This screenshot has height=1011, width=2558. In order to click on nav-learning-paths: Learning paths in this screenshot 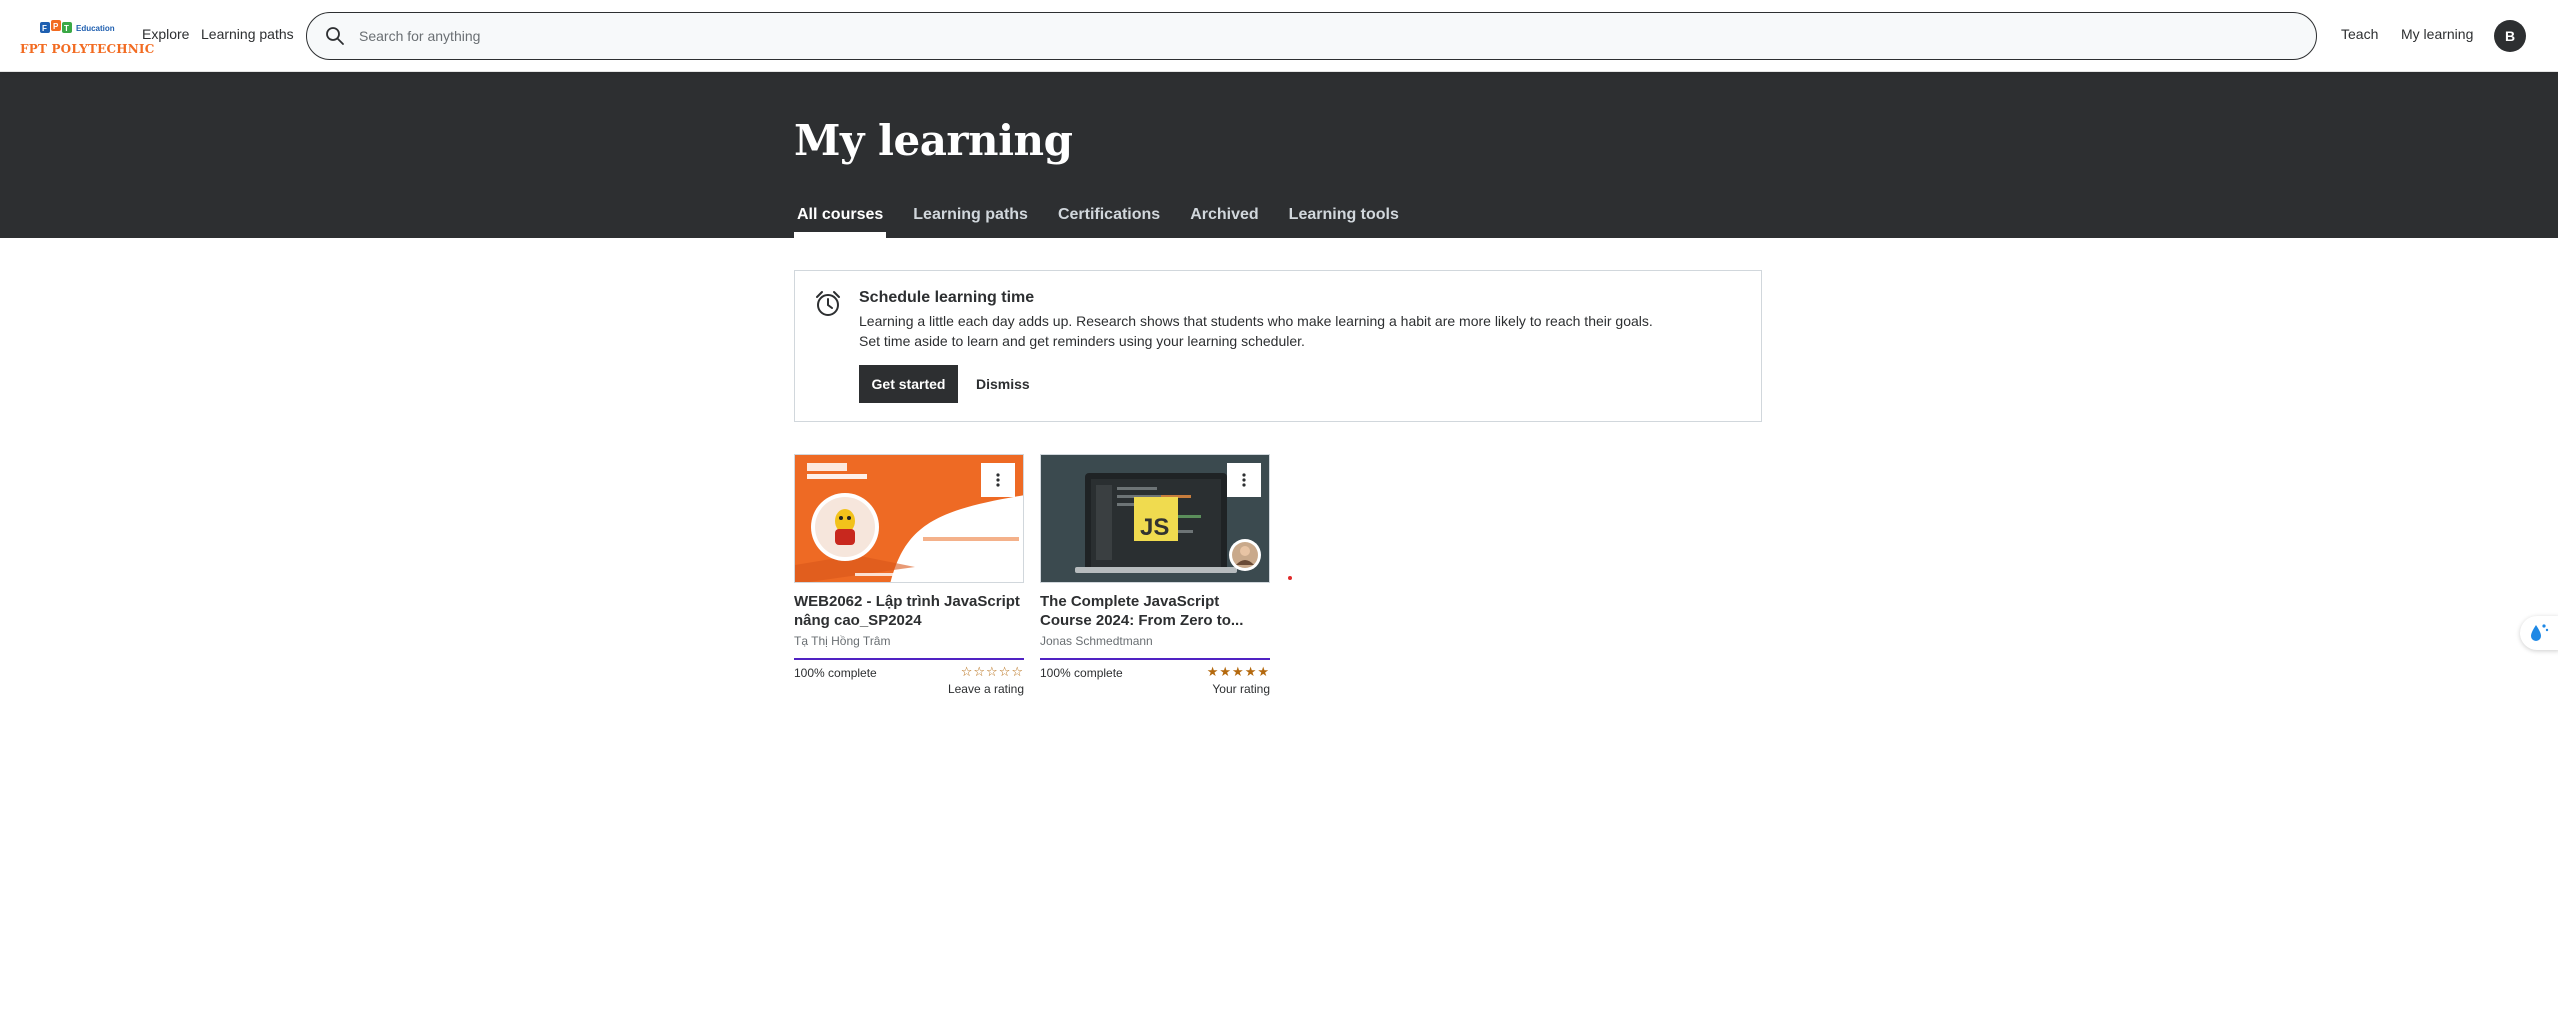, I will do `click(247, 34)`.